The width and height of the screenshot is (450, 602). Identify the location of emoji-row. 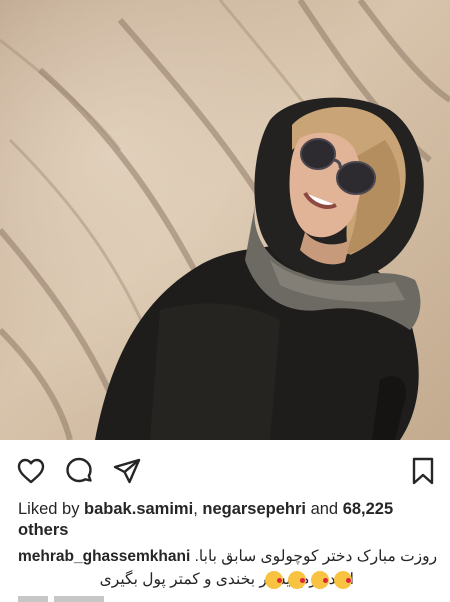
(306, 581).